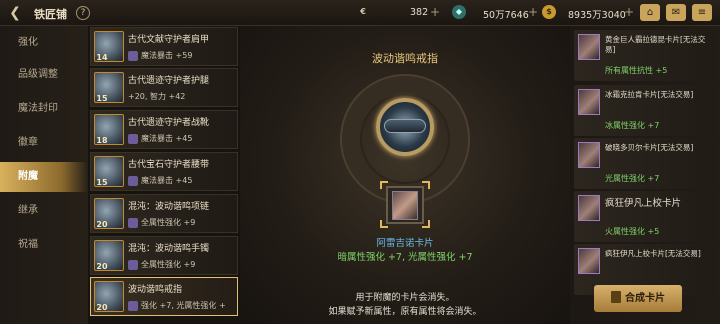  What do you see at coordinates (459, 12) in the screenshot?
I see `crystal-icon: ◆` at bounding box center [459, 12].